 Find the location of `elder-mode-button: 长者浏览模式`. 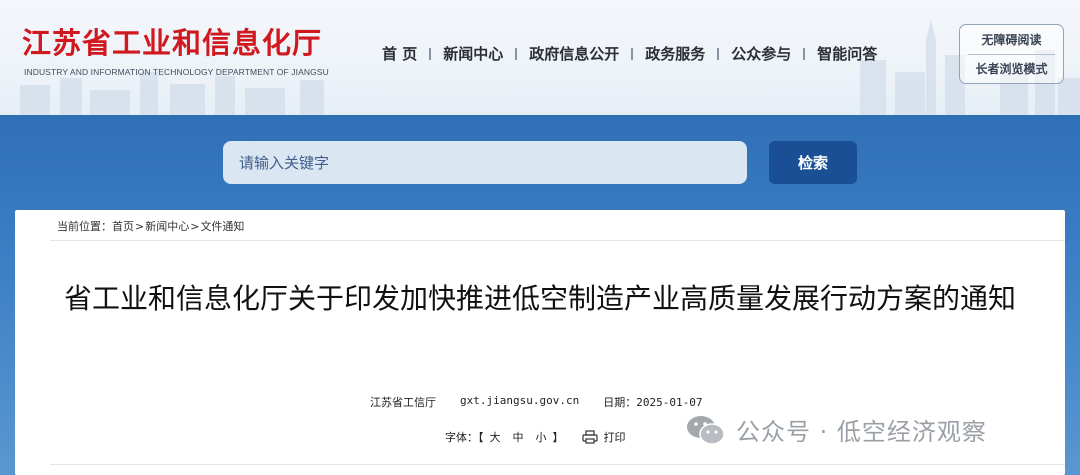

elder-mode-button: 长者浏览模式 is located at coordinates (1011, 69).